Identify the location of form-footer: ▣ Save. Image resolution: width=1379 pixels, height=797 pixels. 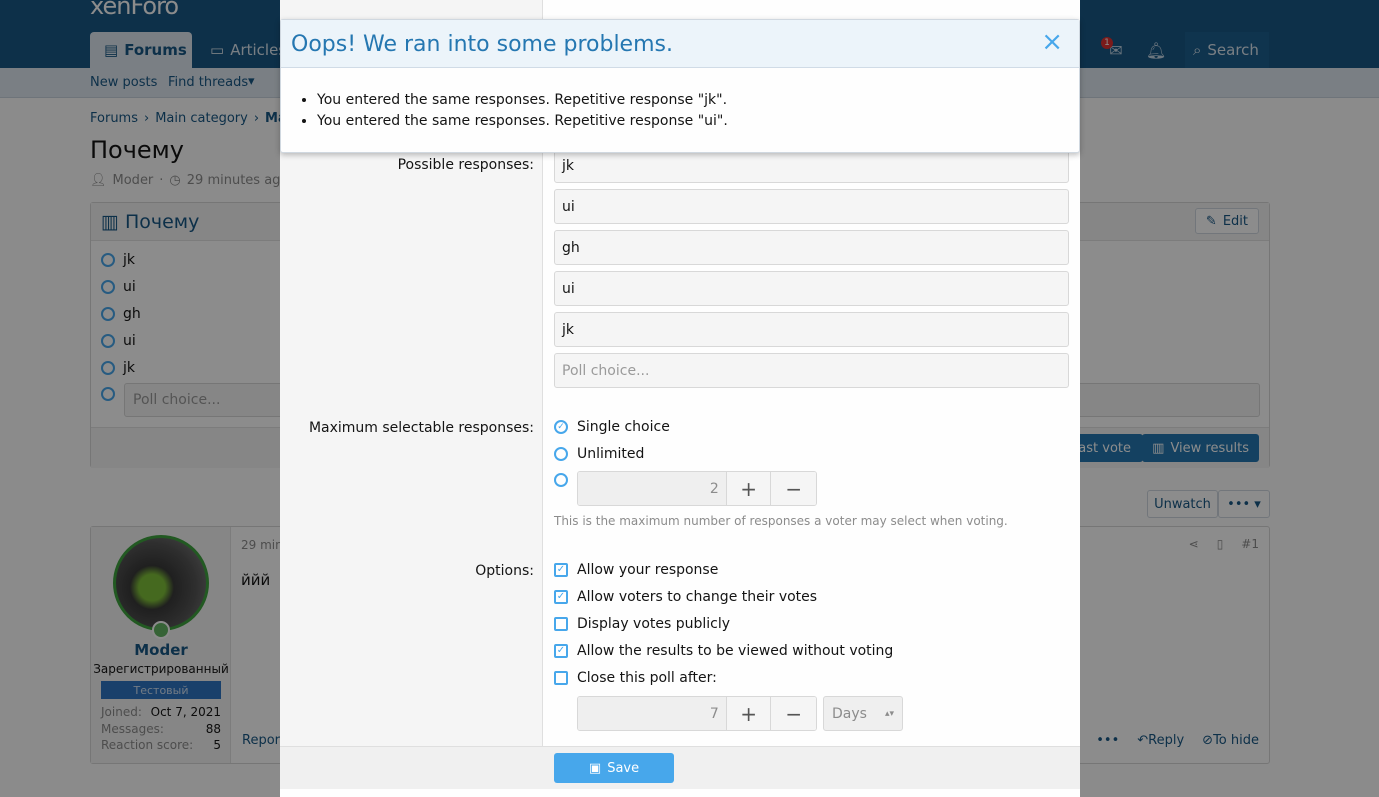
(680, 767).